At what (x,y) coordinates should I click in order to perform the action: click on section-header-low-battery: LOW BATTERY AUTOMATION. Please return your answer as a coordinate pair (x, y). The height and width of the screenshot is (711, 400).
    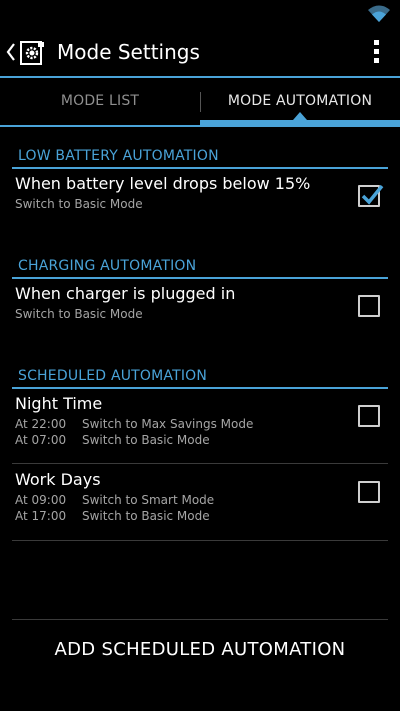
    Looking at the image, I should click on (200, 156).